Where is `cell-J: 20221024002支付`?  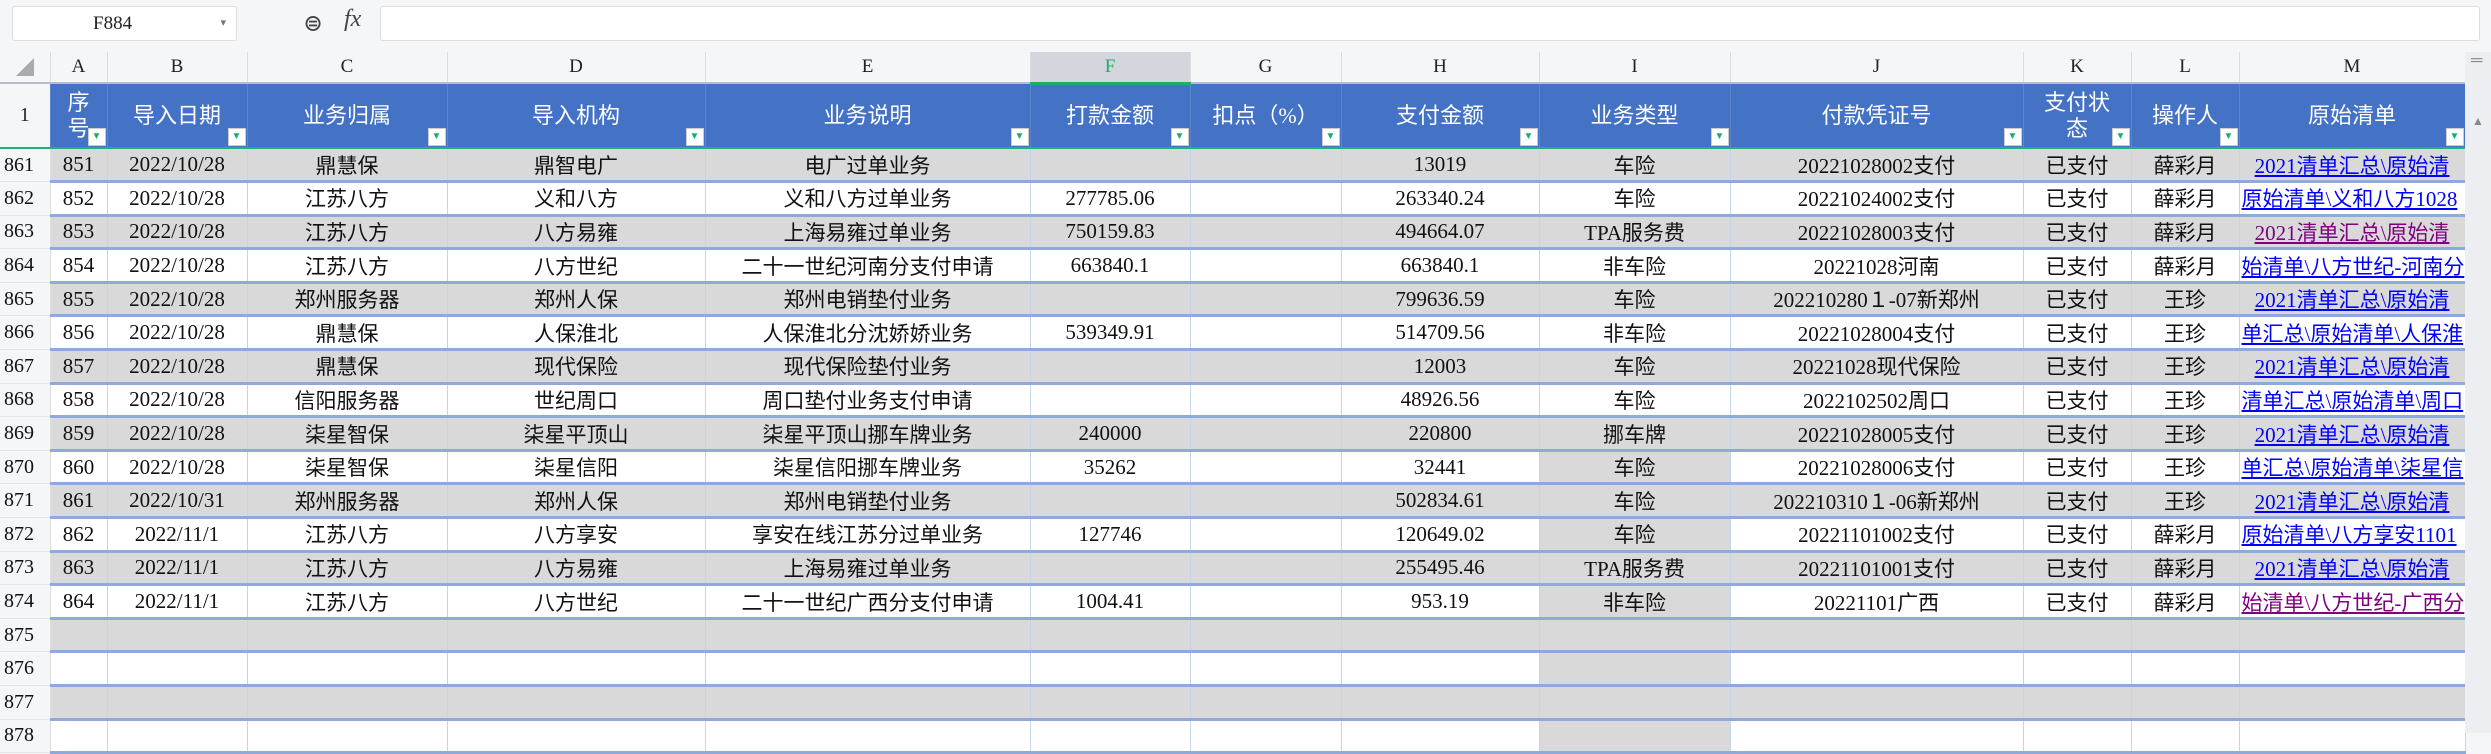 cell-J: 20221024002支付 is located at coordinates (1877, 199).